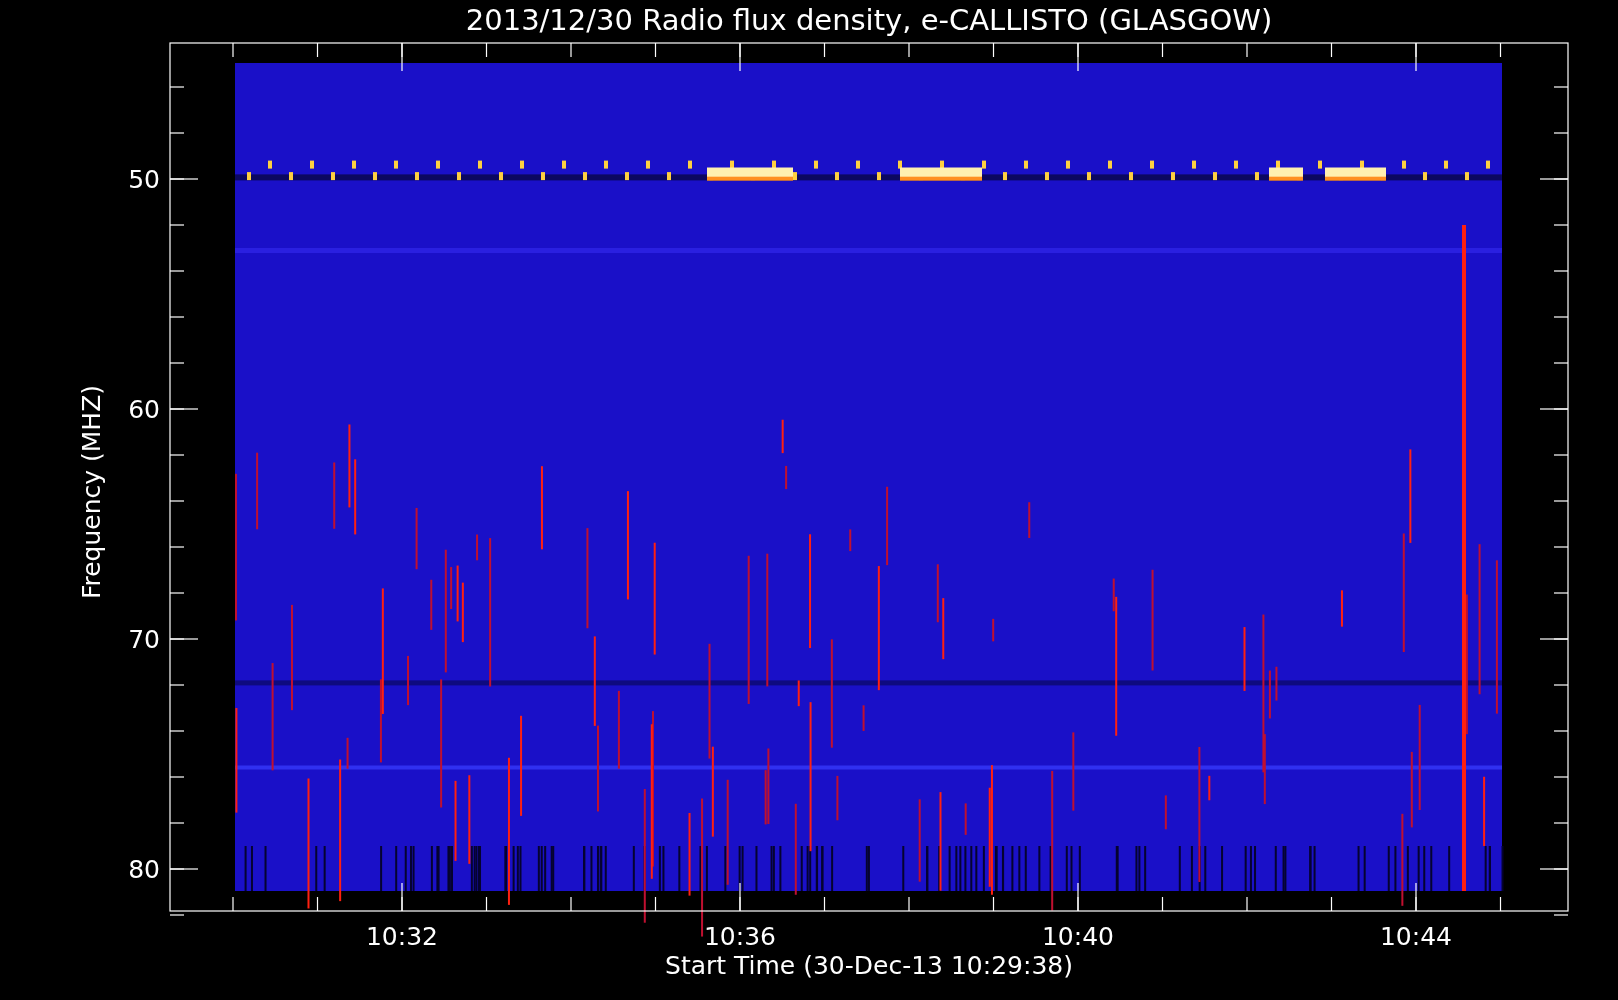 The height and width of the screenshot is (1000, 1618). I want to click on tick-label: 10:36, so click(740, 936).